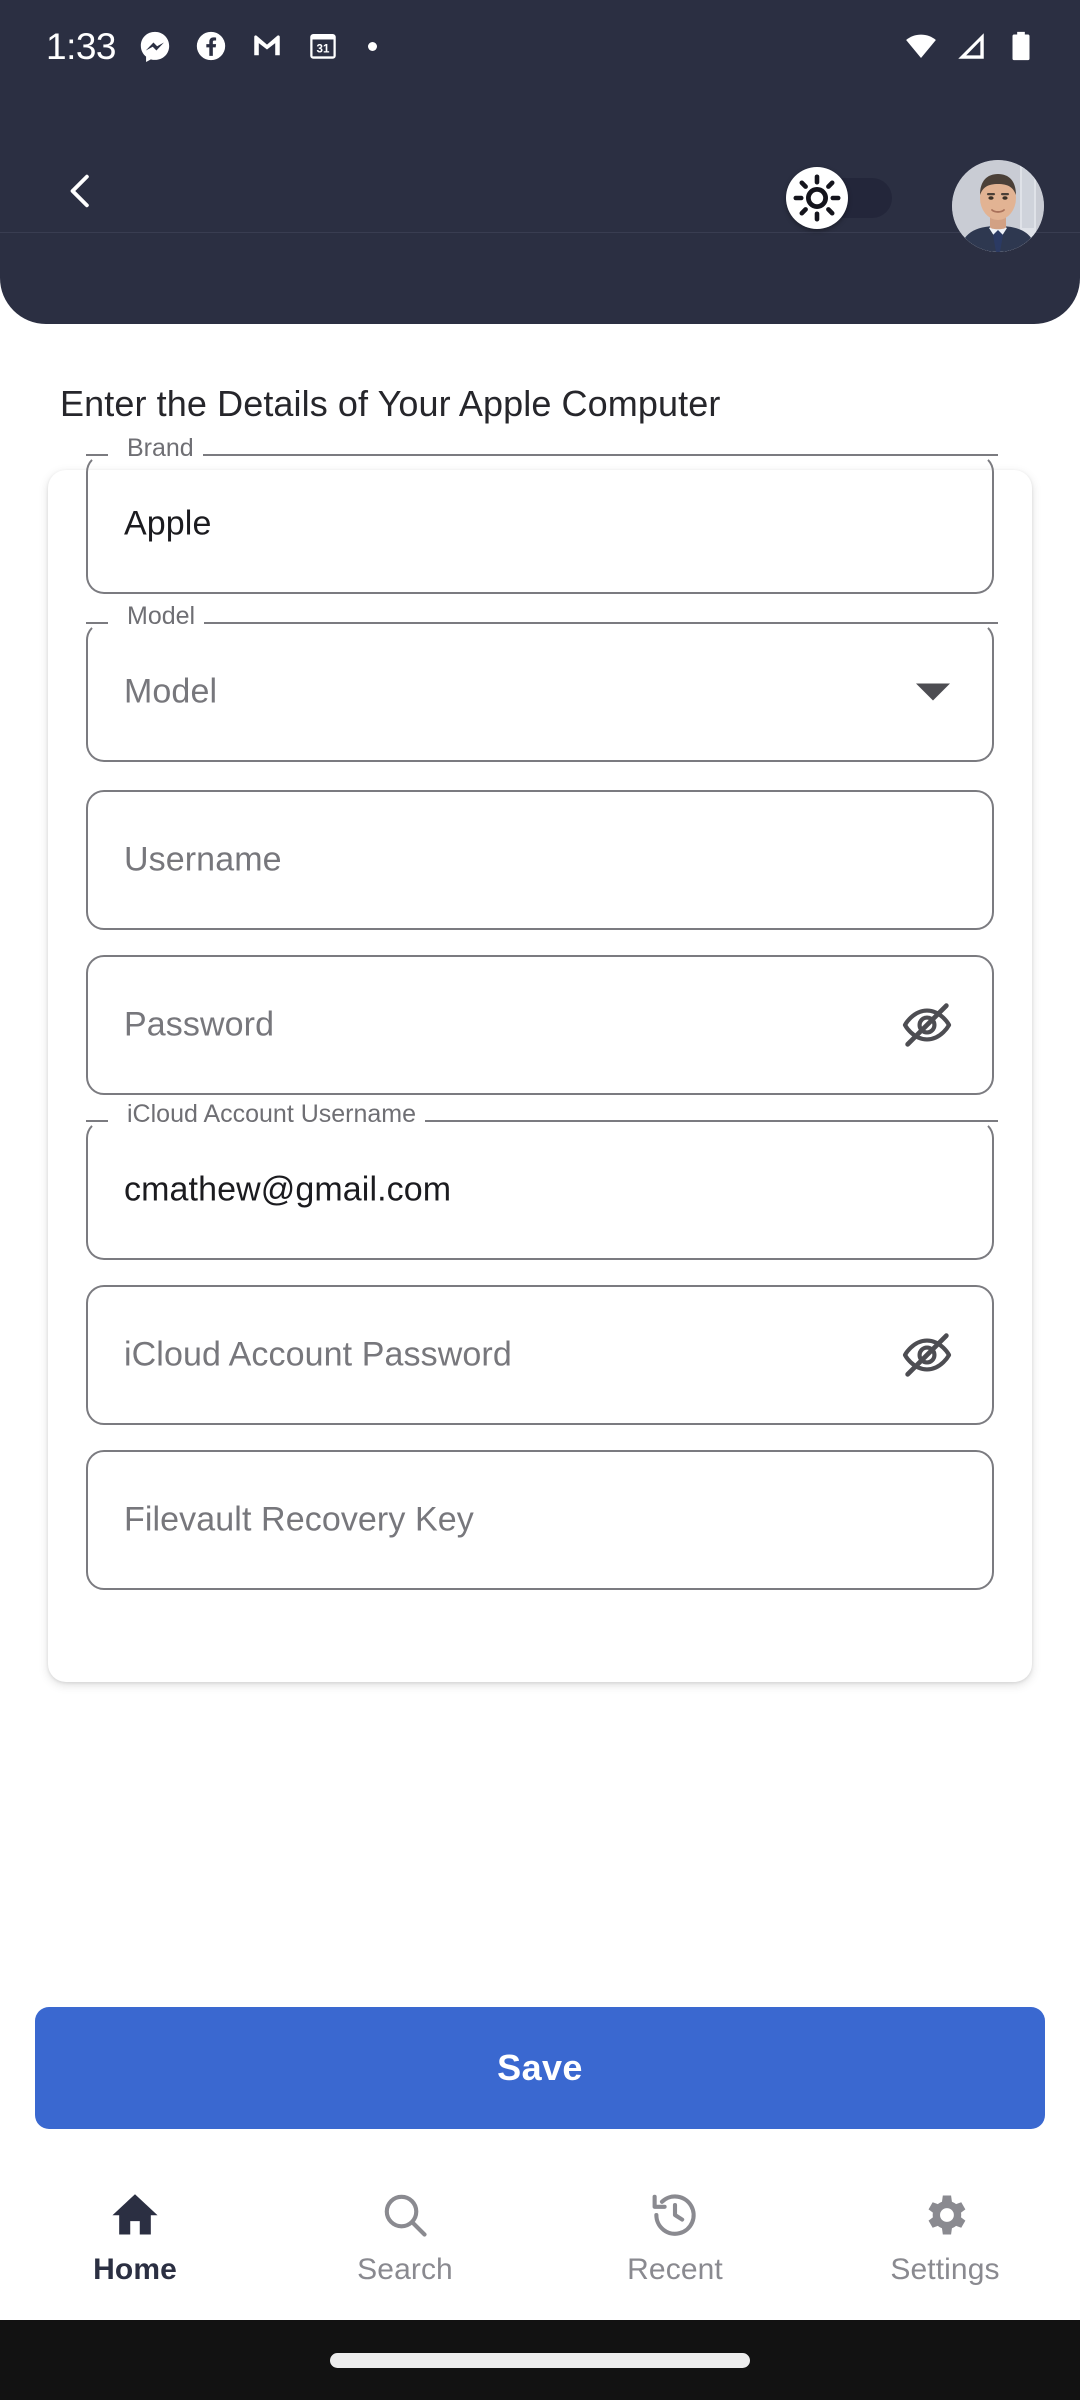  Describe the element at coordinates (1021, 46) in the screenshot. I see `battery-icon` at that location.